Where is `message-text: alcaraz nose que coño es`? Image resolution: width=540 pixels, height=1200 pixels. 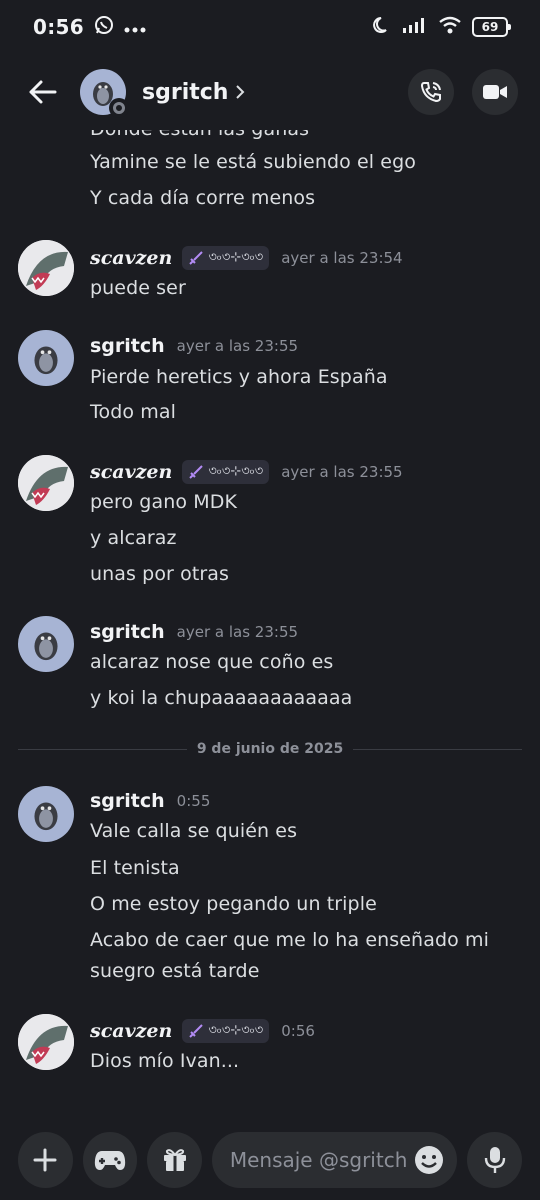
message-text: alcaraz nose que coño es is located at coordinates (212, 662).